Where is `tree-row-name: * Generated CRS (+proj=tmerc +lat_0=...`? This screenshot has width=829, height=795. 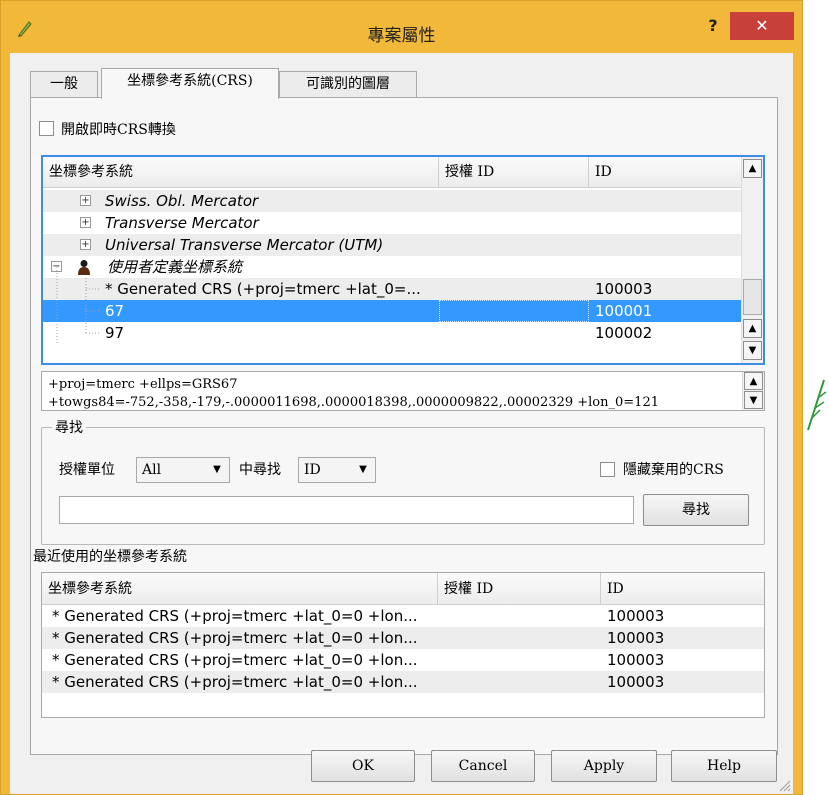 tree-row-name: * Generated CRS (+proj=tmerc +lat_0=... is located at coordinates (263, 289).